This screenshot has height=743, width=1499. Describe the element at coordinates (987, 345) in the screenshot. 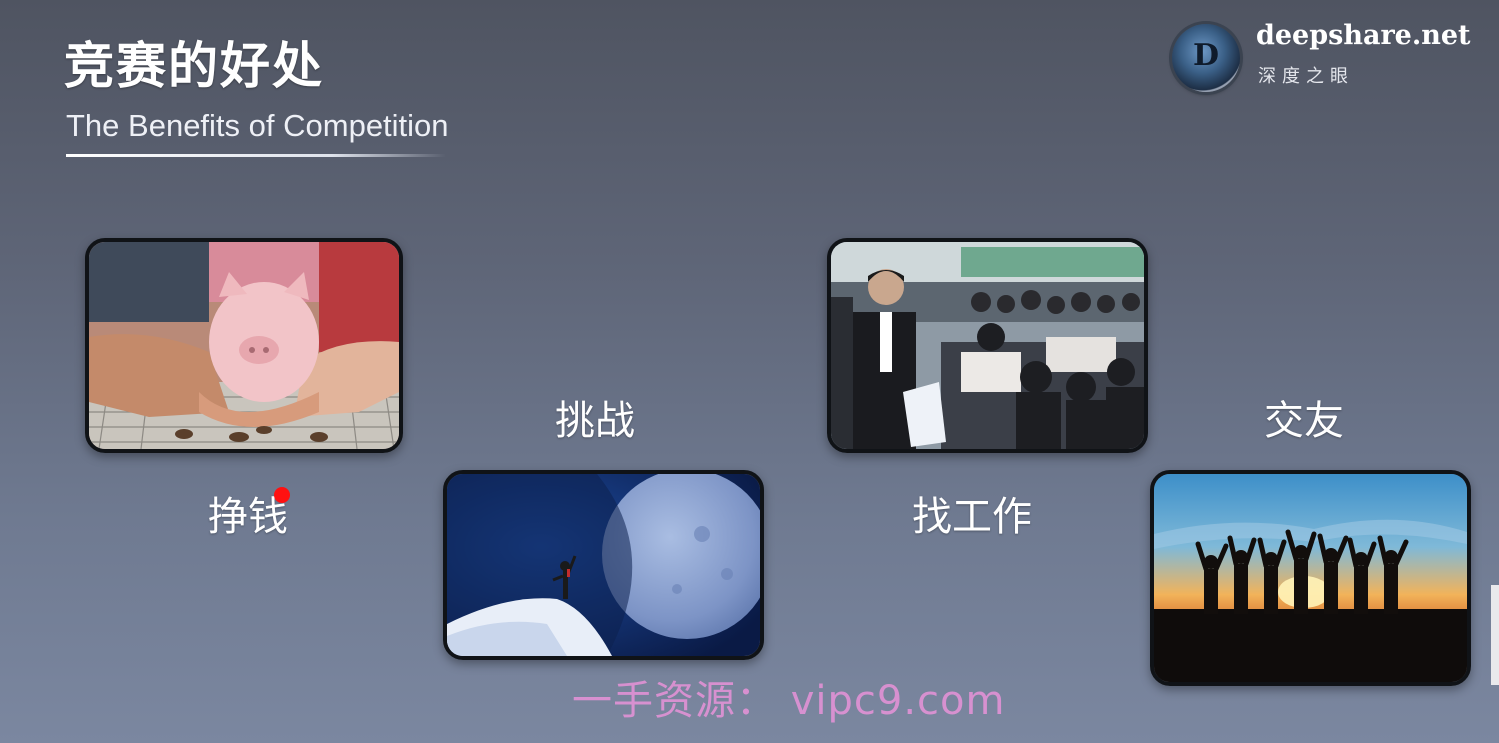

I see `job-fair-photo` at that location.